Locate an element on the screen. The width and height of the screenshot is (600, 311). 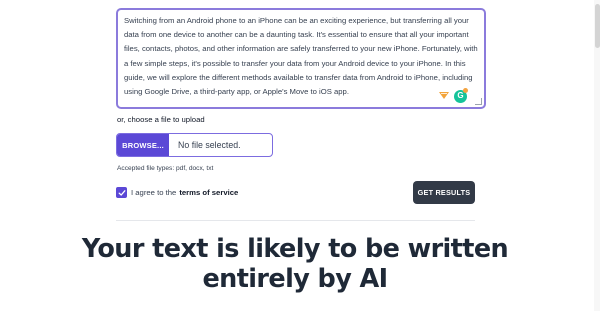
checkmark-icon is located at coordinates (121, 192).